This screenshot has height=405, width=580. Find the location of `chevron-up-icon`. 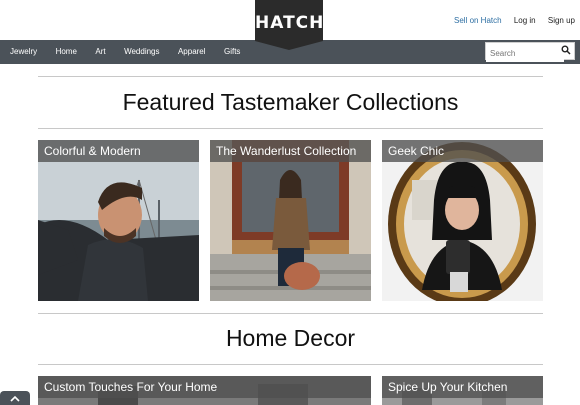

chevron-up-icon is located at coordinates (15, 398).